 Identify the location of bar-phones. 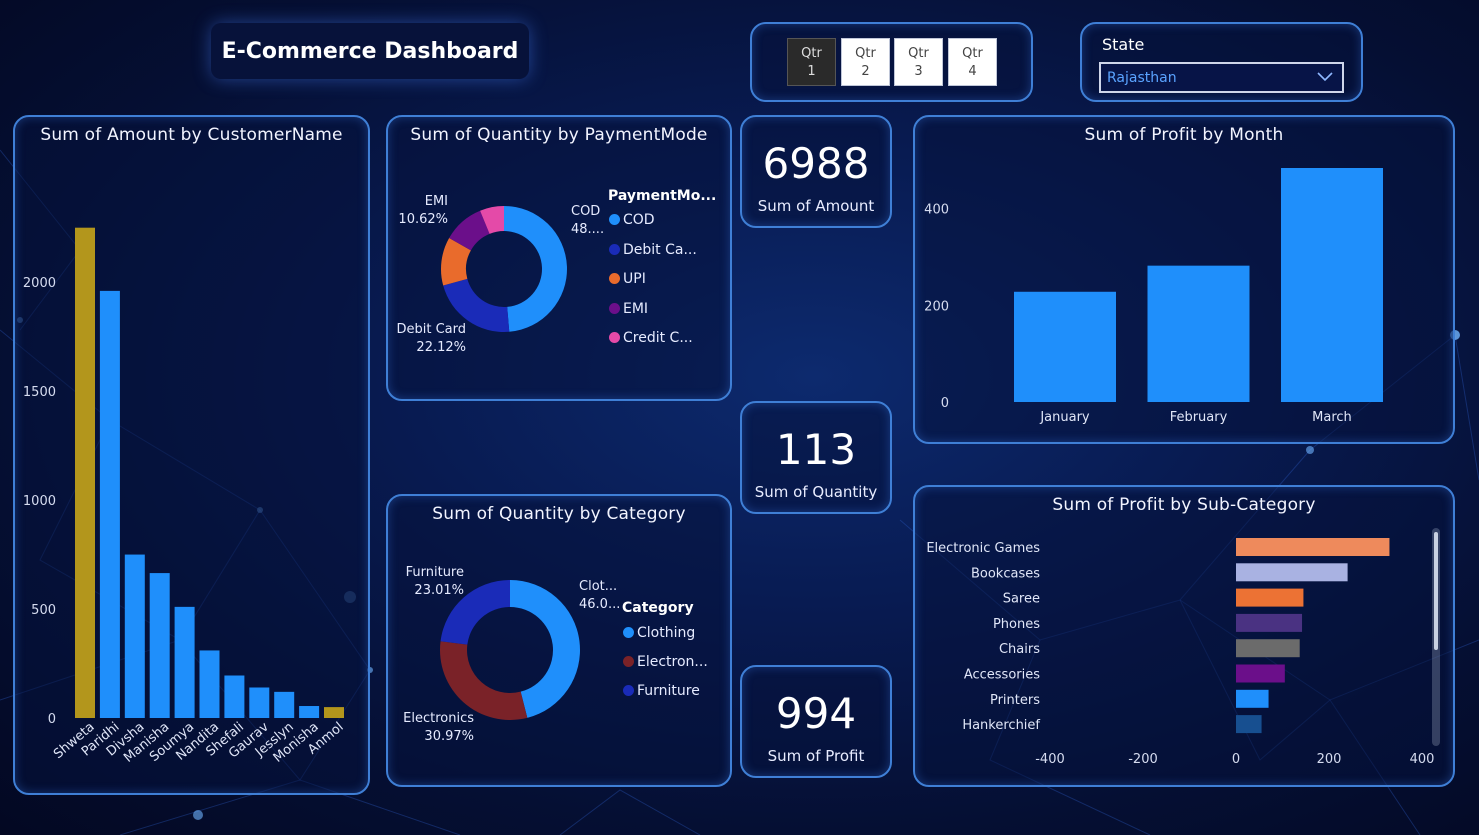
(1269, 622).